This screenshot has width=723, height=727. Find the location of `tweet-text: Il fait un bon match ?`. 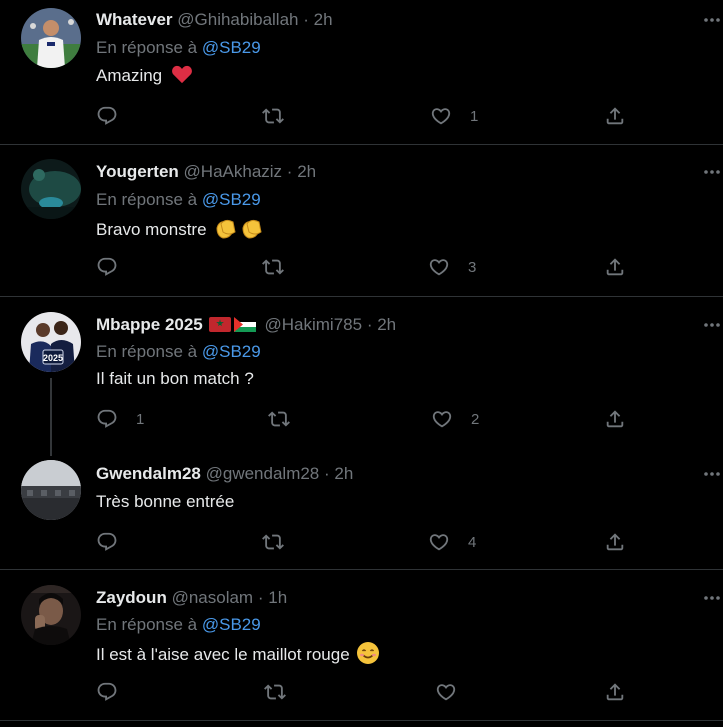

tweet-text: Il fait un bon match ? is located at coordinates (175, 379).